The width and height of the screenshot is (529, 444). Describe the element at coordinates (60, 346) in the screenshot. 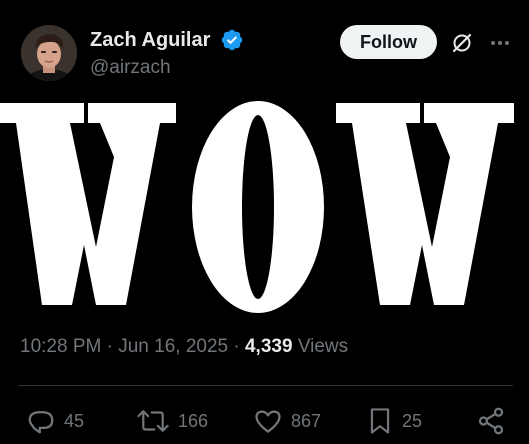

I see `post-time: 10:28 PM` at that location.